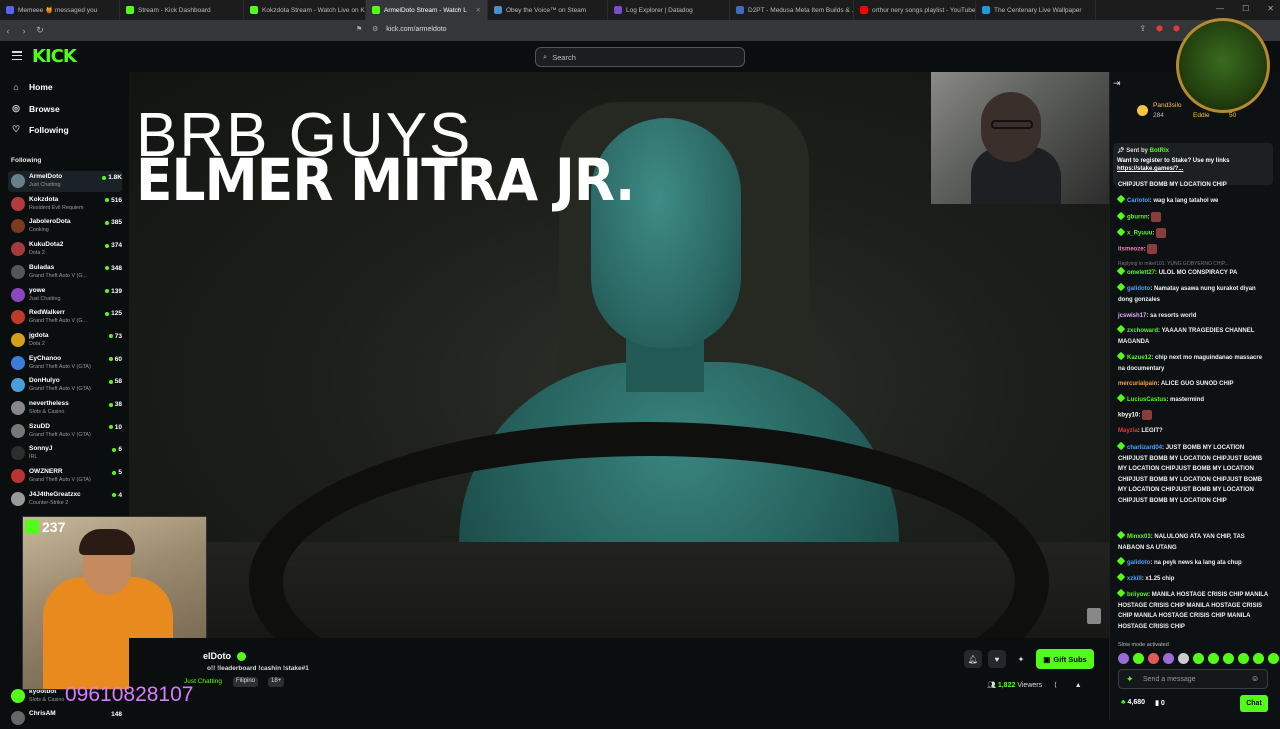  What do you see at coordinates (1137, 151) in the screenshot?
I see `pinned-sent-by: Sent by` at bounding box center [1137, 151].